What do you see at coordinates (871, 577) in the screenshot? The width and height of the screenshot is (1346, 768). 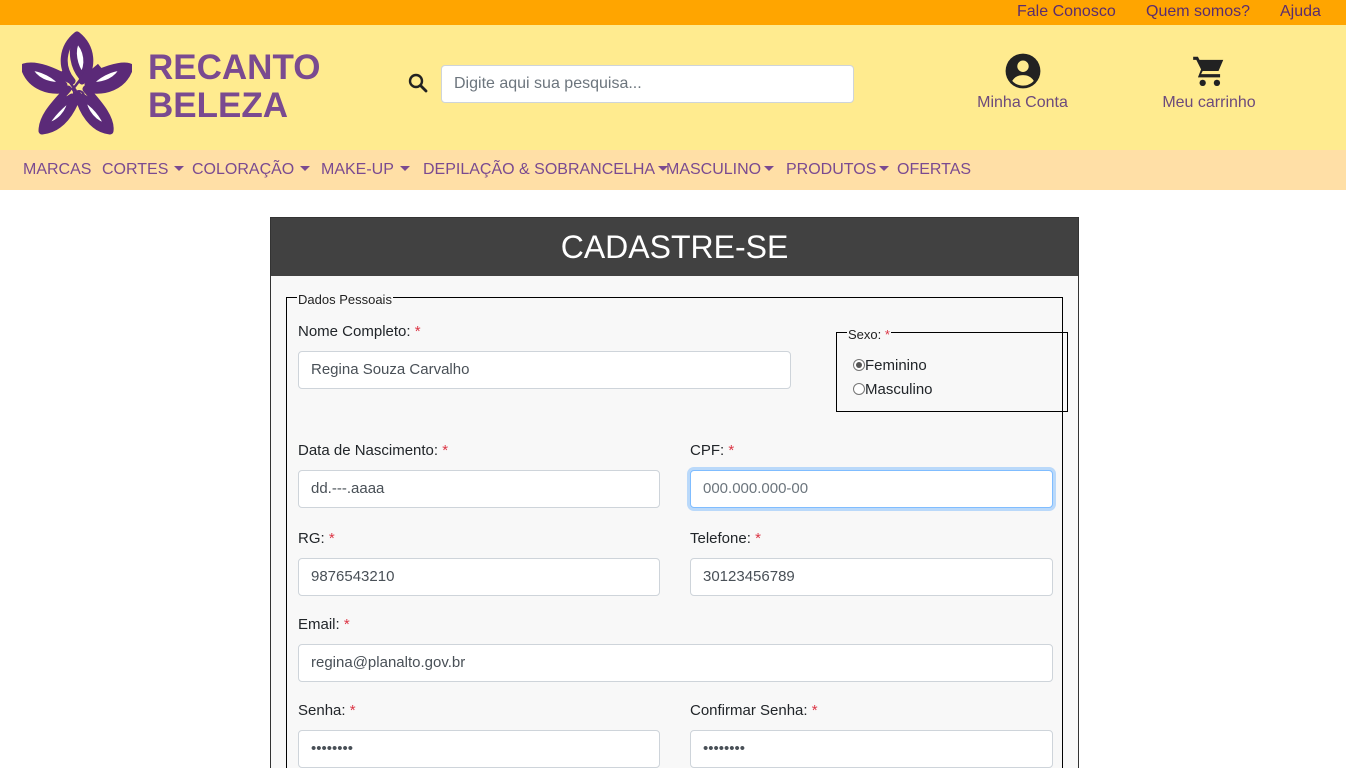 I see `telefone-input: 30123456789` at bounding box center [871, 577].